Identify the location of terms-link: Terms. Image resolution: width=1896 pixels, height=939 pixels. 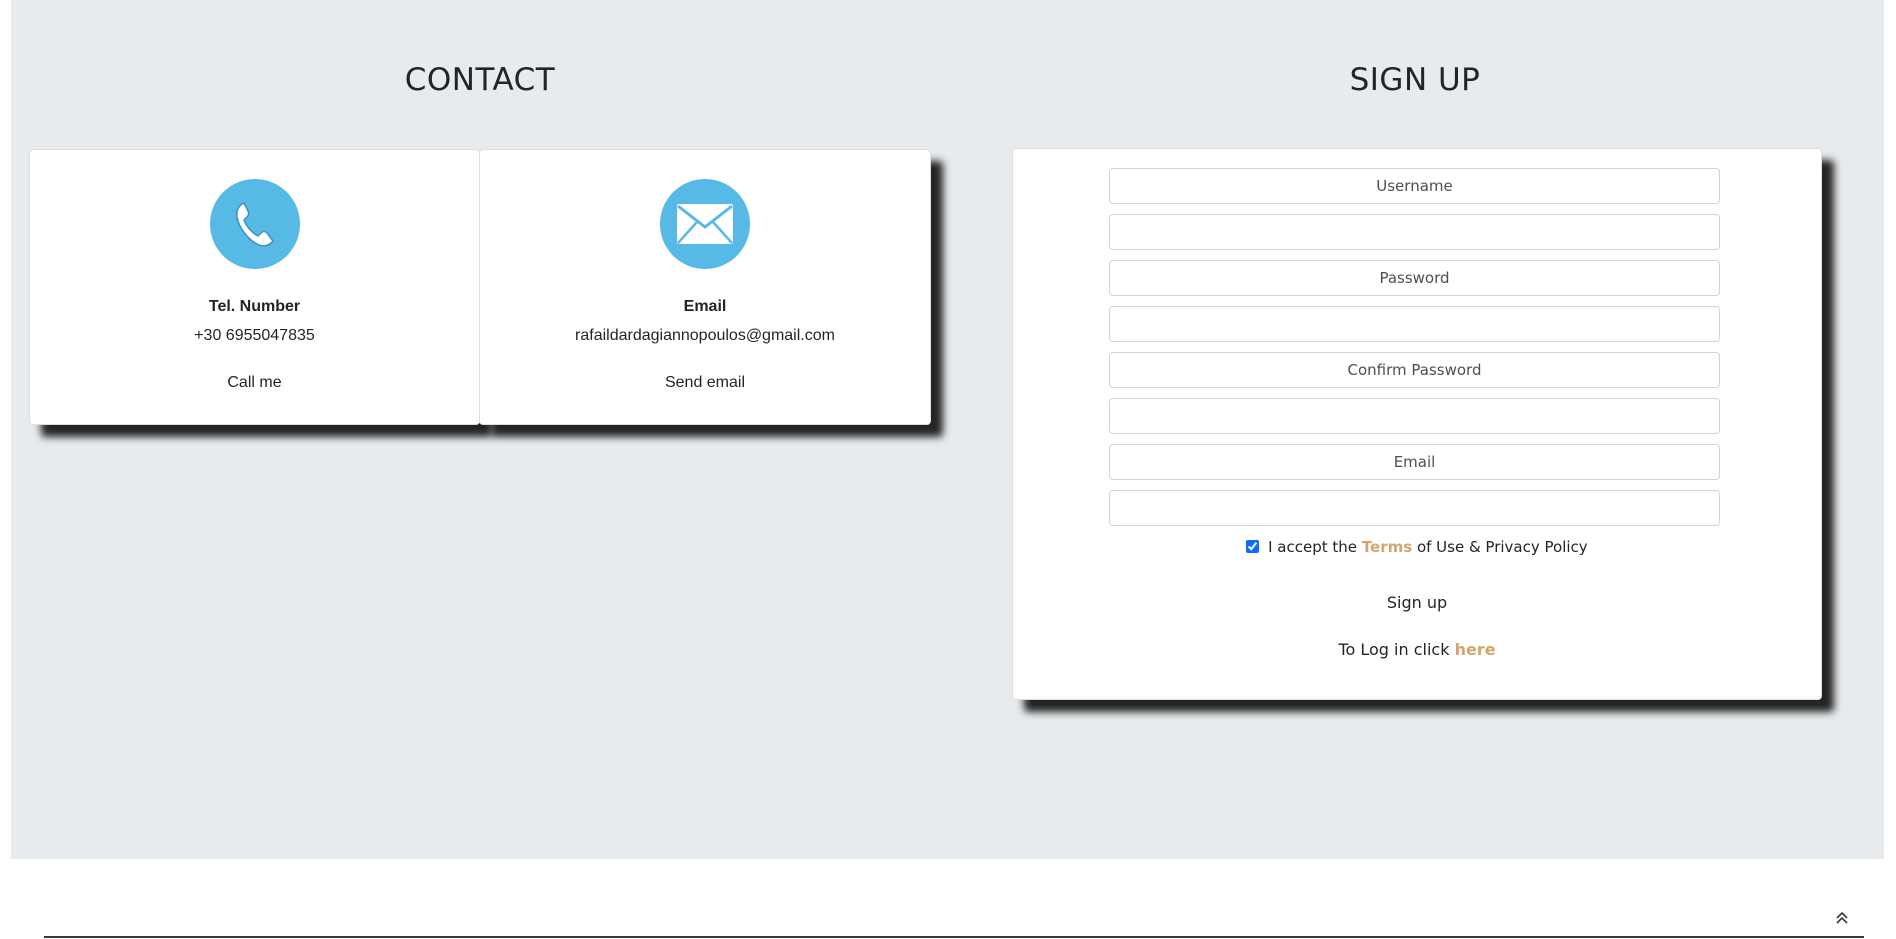
(1387, 547).